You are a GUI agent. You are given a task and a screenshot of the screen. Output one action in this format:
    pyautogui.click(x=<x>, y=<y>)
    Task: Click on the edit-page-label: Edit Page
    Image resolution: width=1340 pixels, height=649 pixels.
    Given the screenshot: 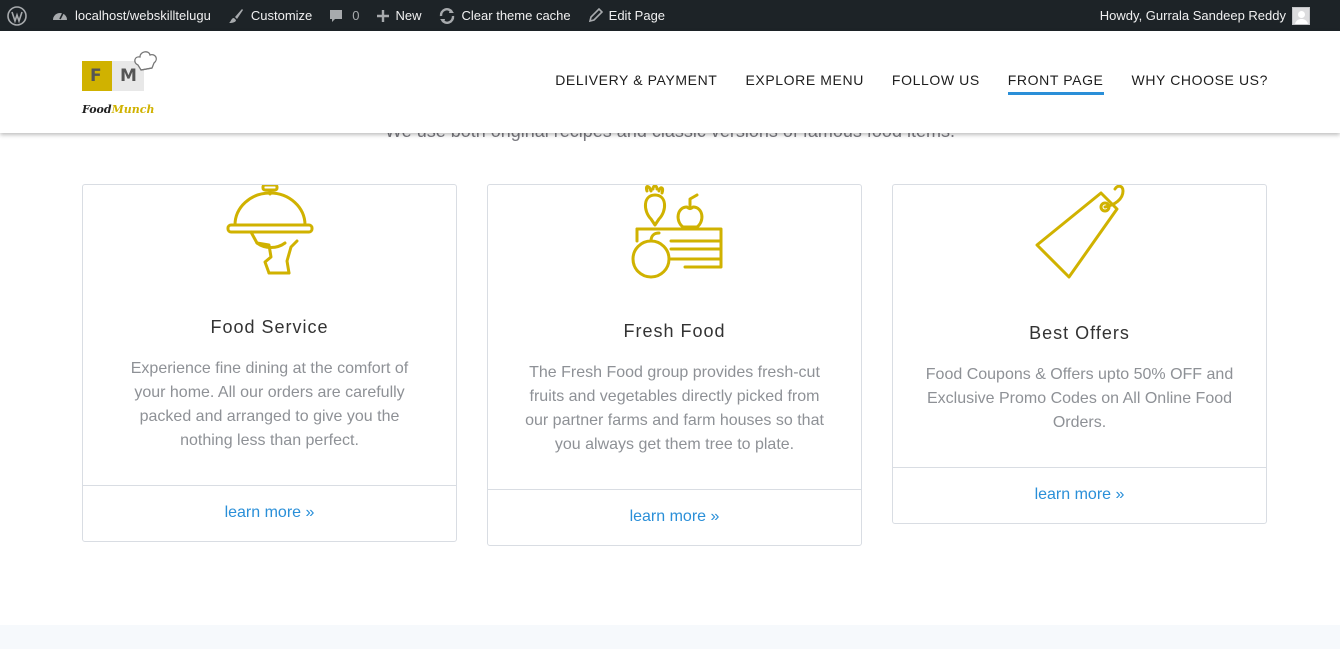 What is the action you would take?
    pyautogui.click(x=637, y=15)
    